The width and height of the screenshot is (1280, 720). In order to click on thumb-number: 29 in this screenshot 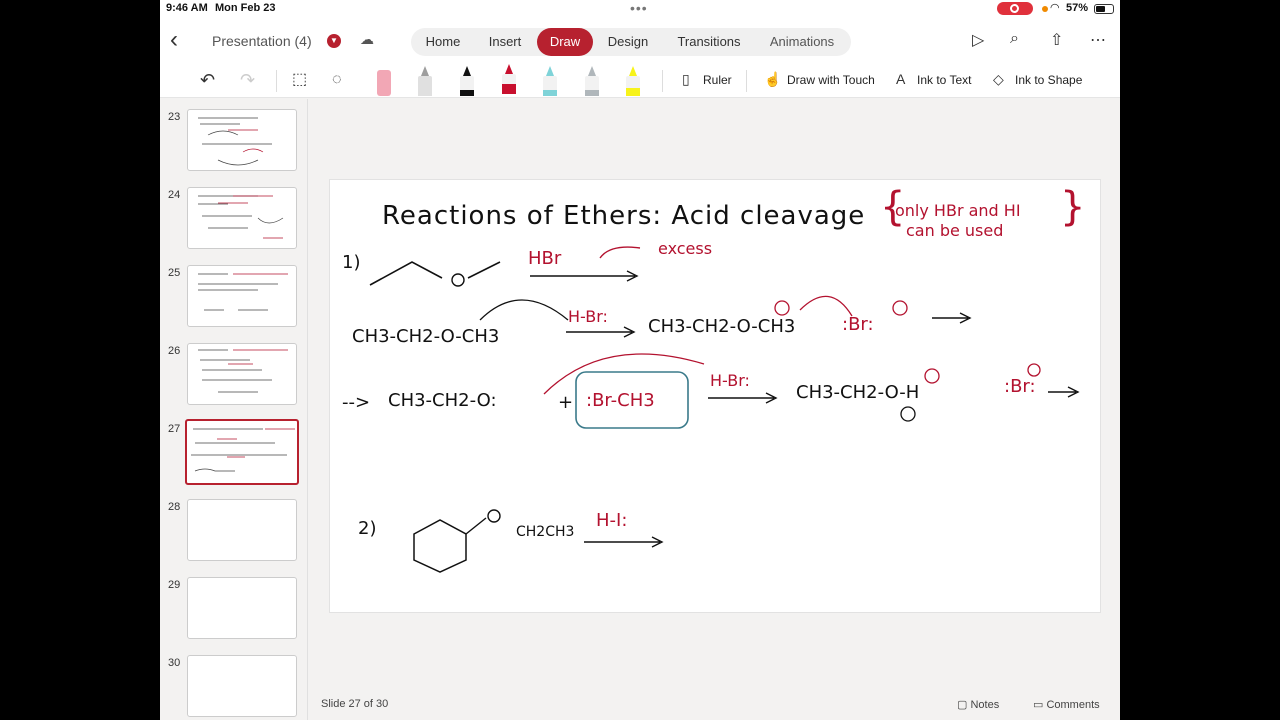, I will do `click(174, 585)`.